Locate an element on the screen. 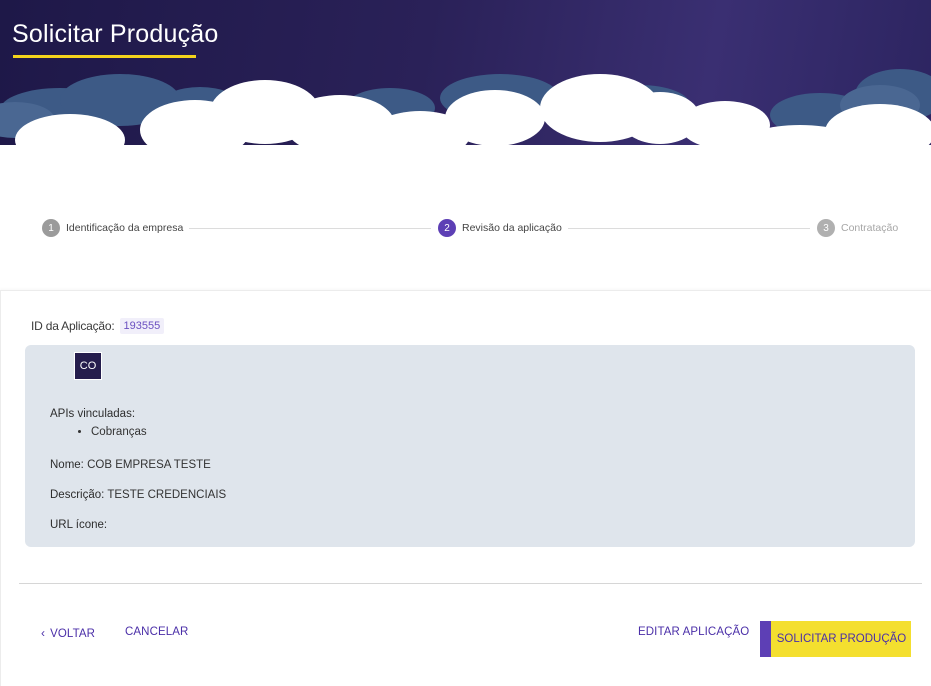 This screenshot has width=931, height=686. icon-url-label: URL ícone: is located at coordinates (79, 525).